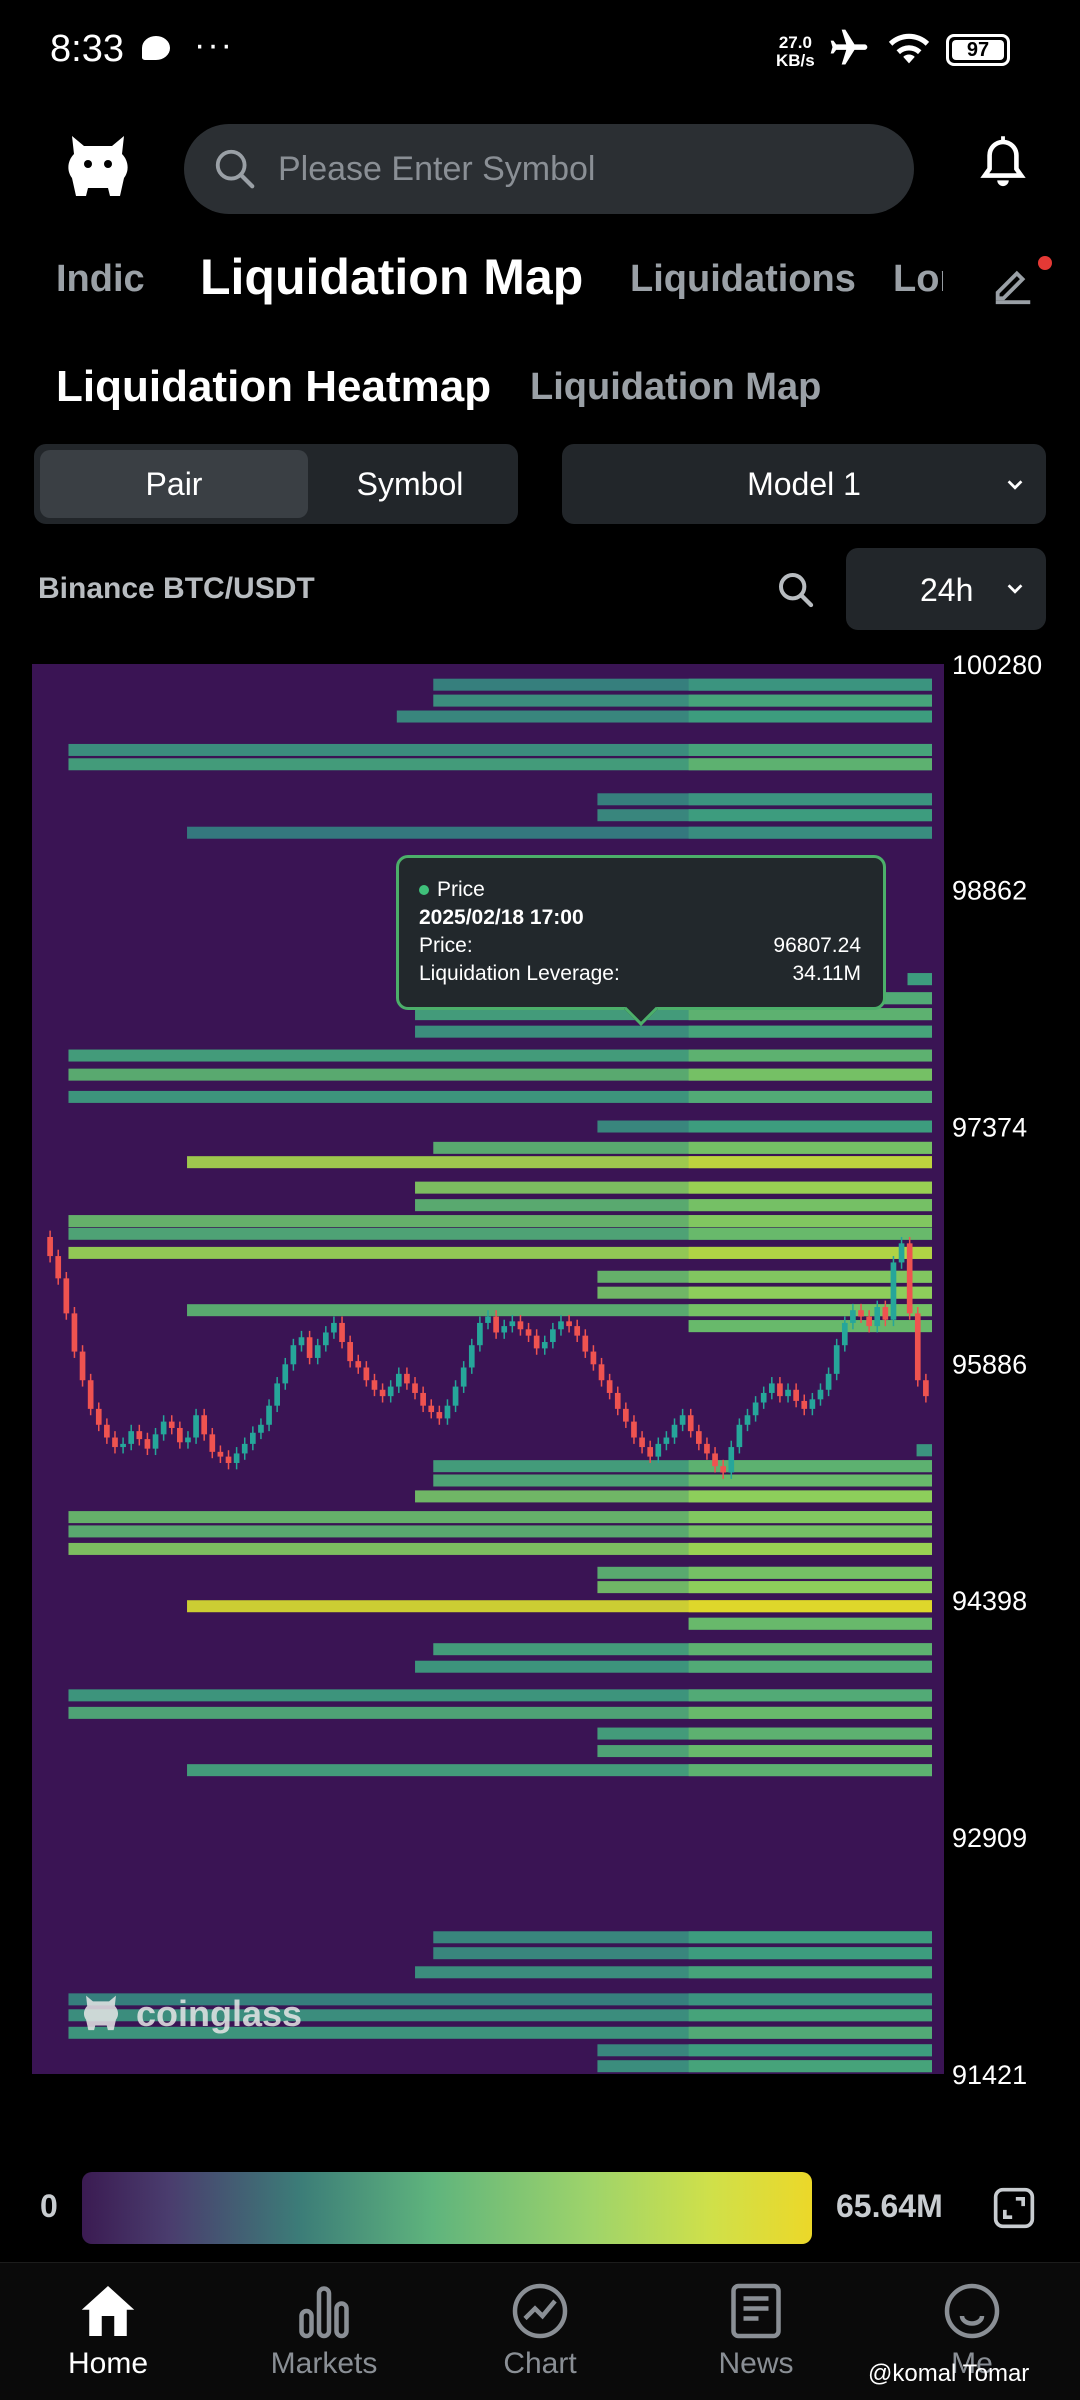 The height and width of the screenshot is (2400, 1080). Describe the element at coordinates (324, 2312) in the screenshot. I see `markets-icon` at that location.